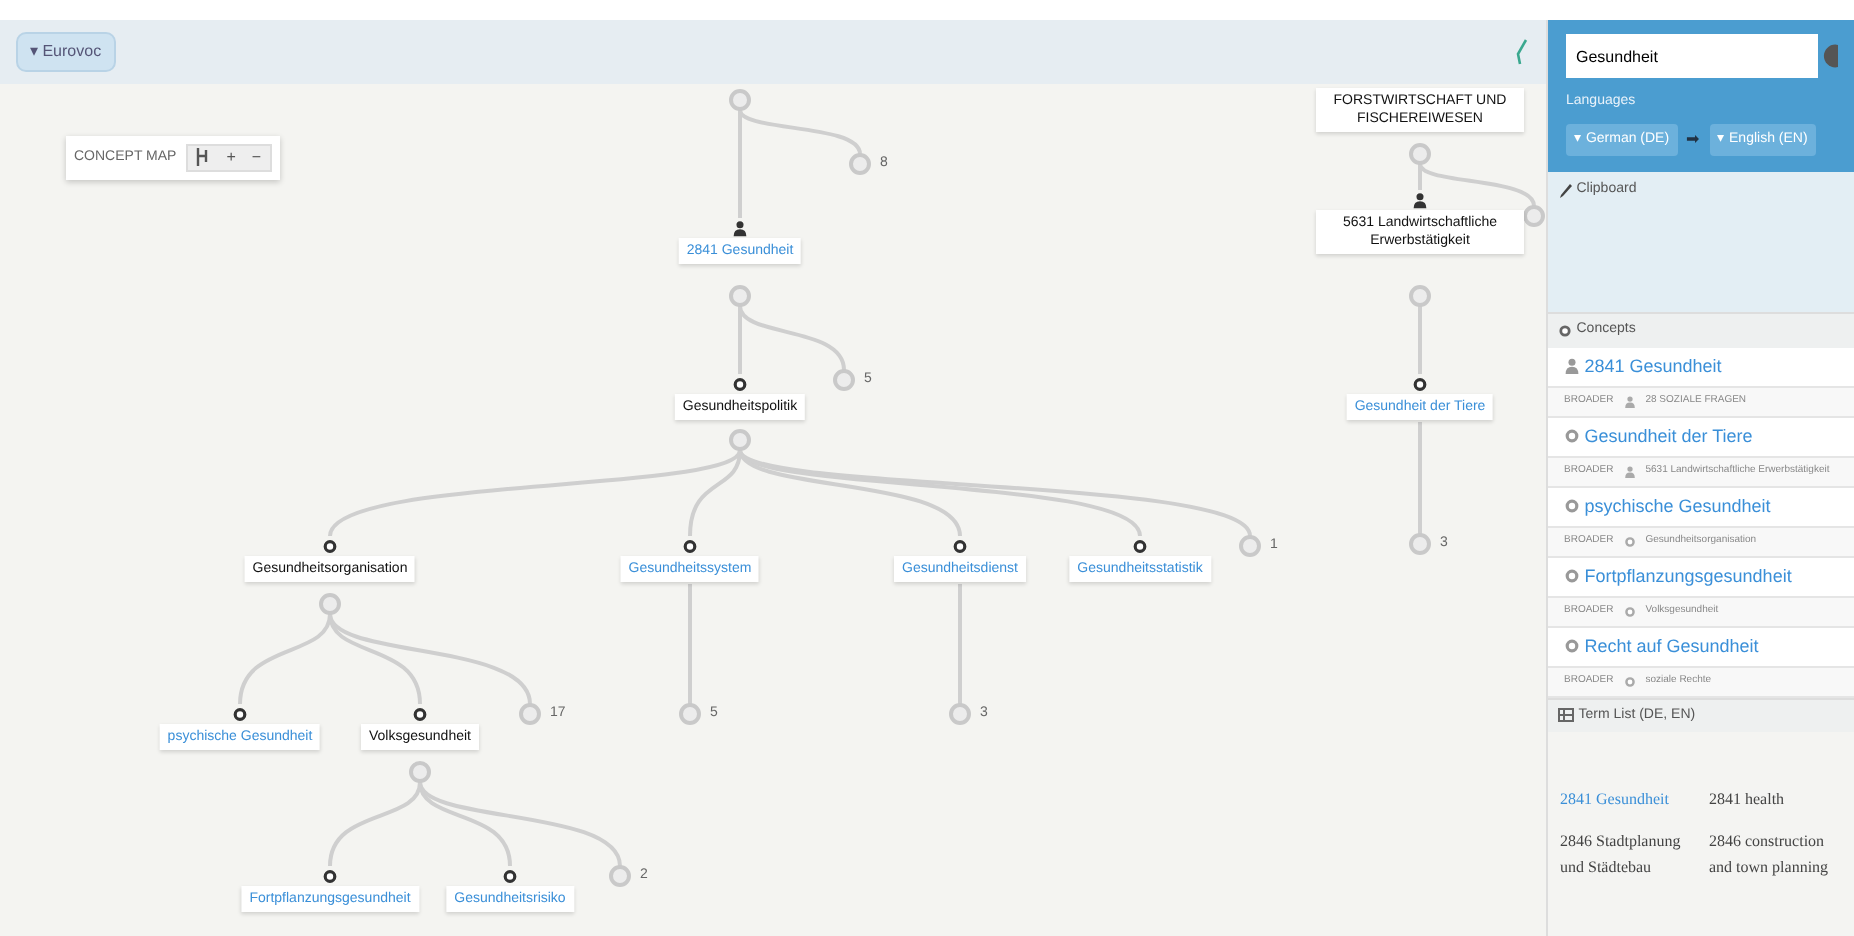 This screenshot has width=1854, height=936. What do you see at coordinates (1621, 854) in the screenshot?
I see `source-term: 2846 Stadtplanung und Städtebau` at bounding box center [1621, 854].